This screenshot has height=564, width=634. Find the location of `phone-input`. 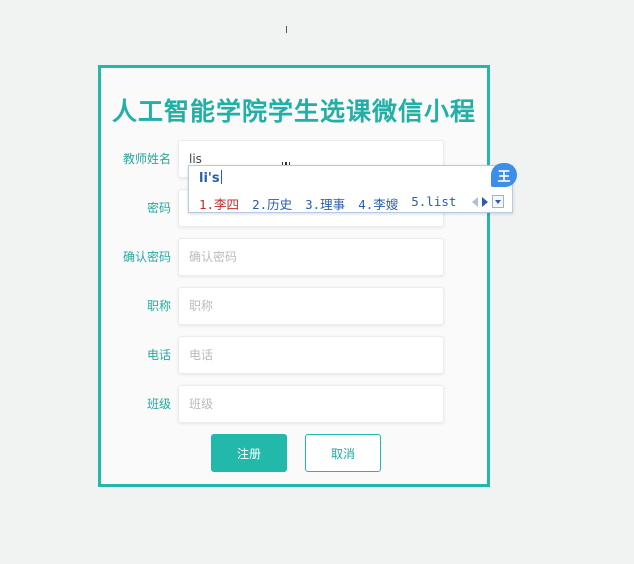

phone-input is located at coordinates (311, 355).